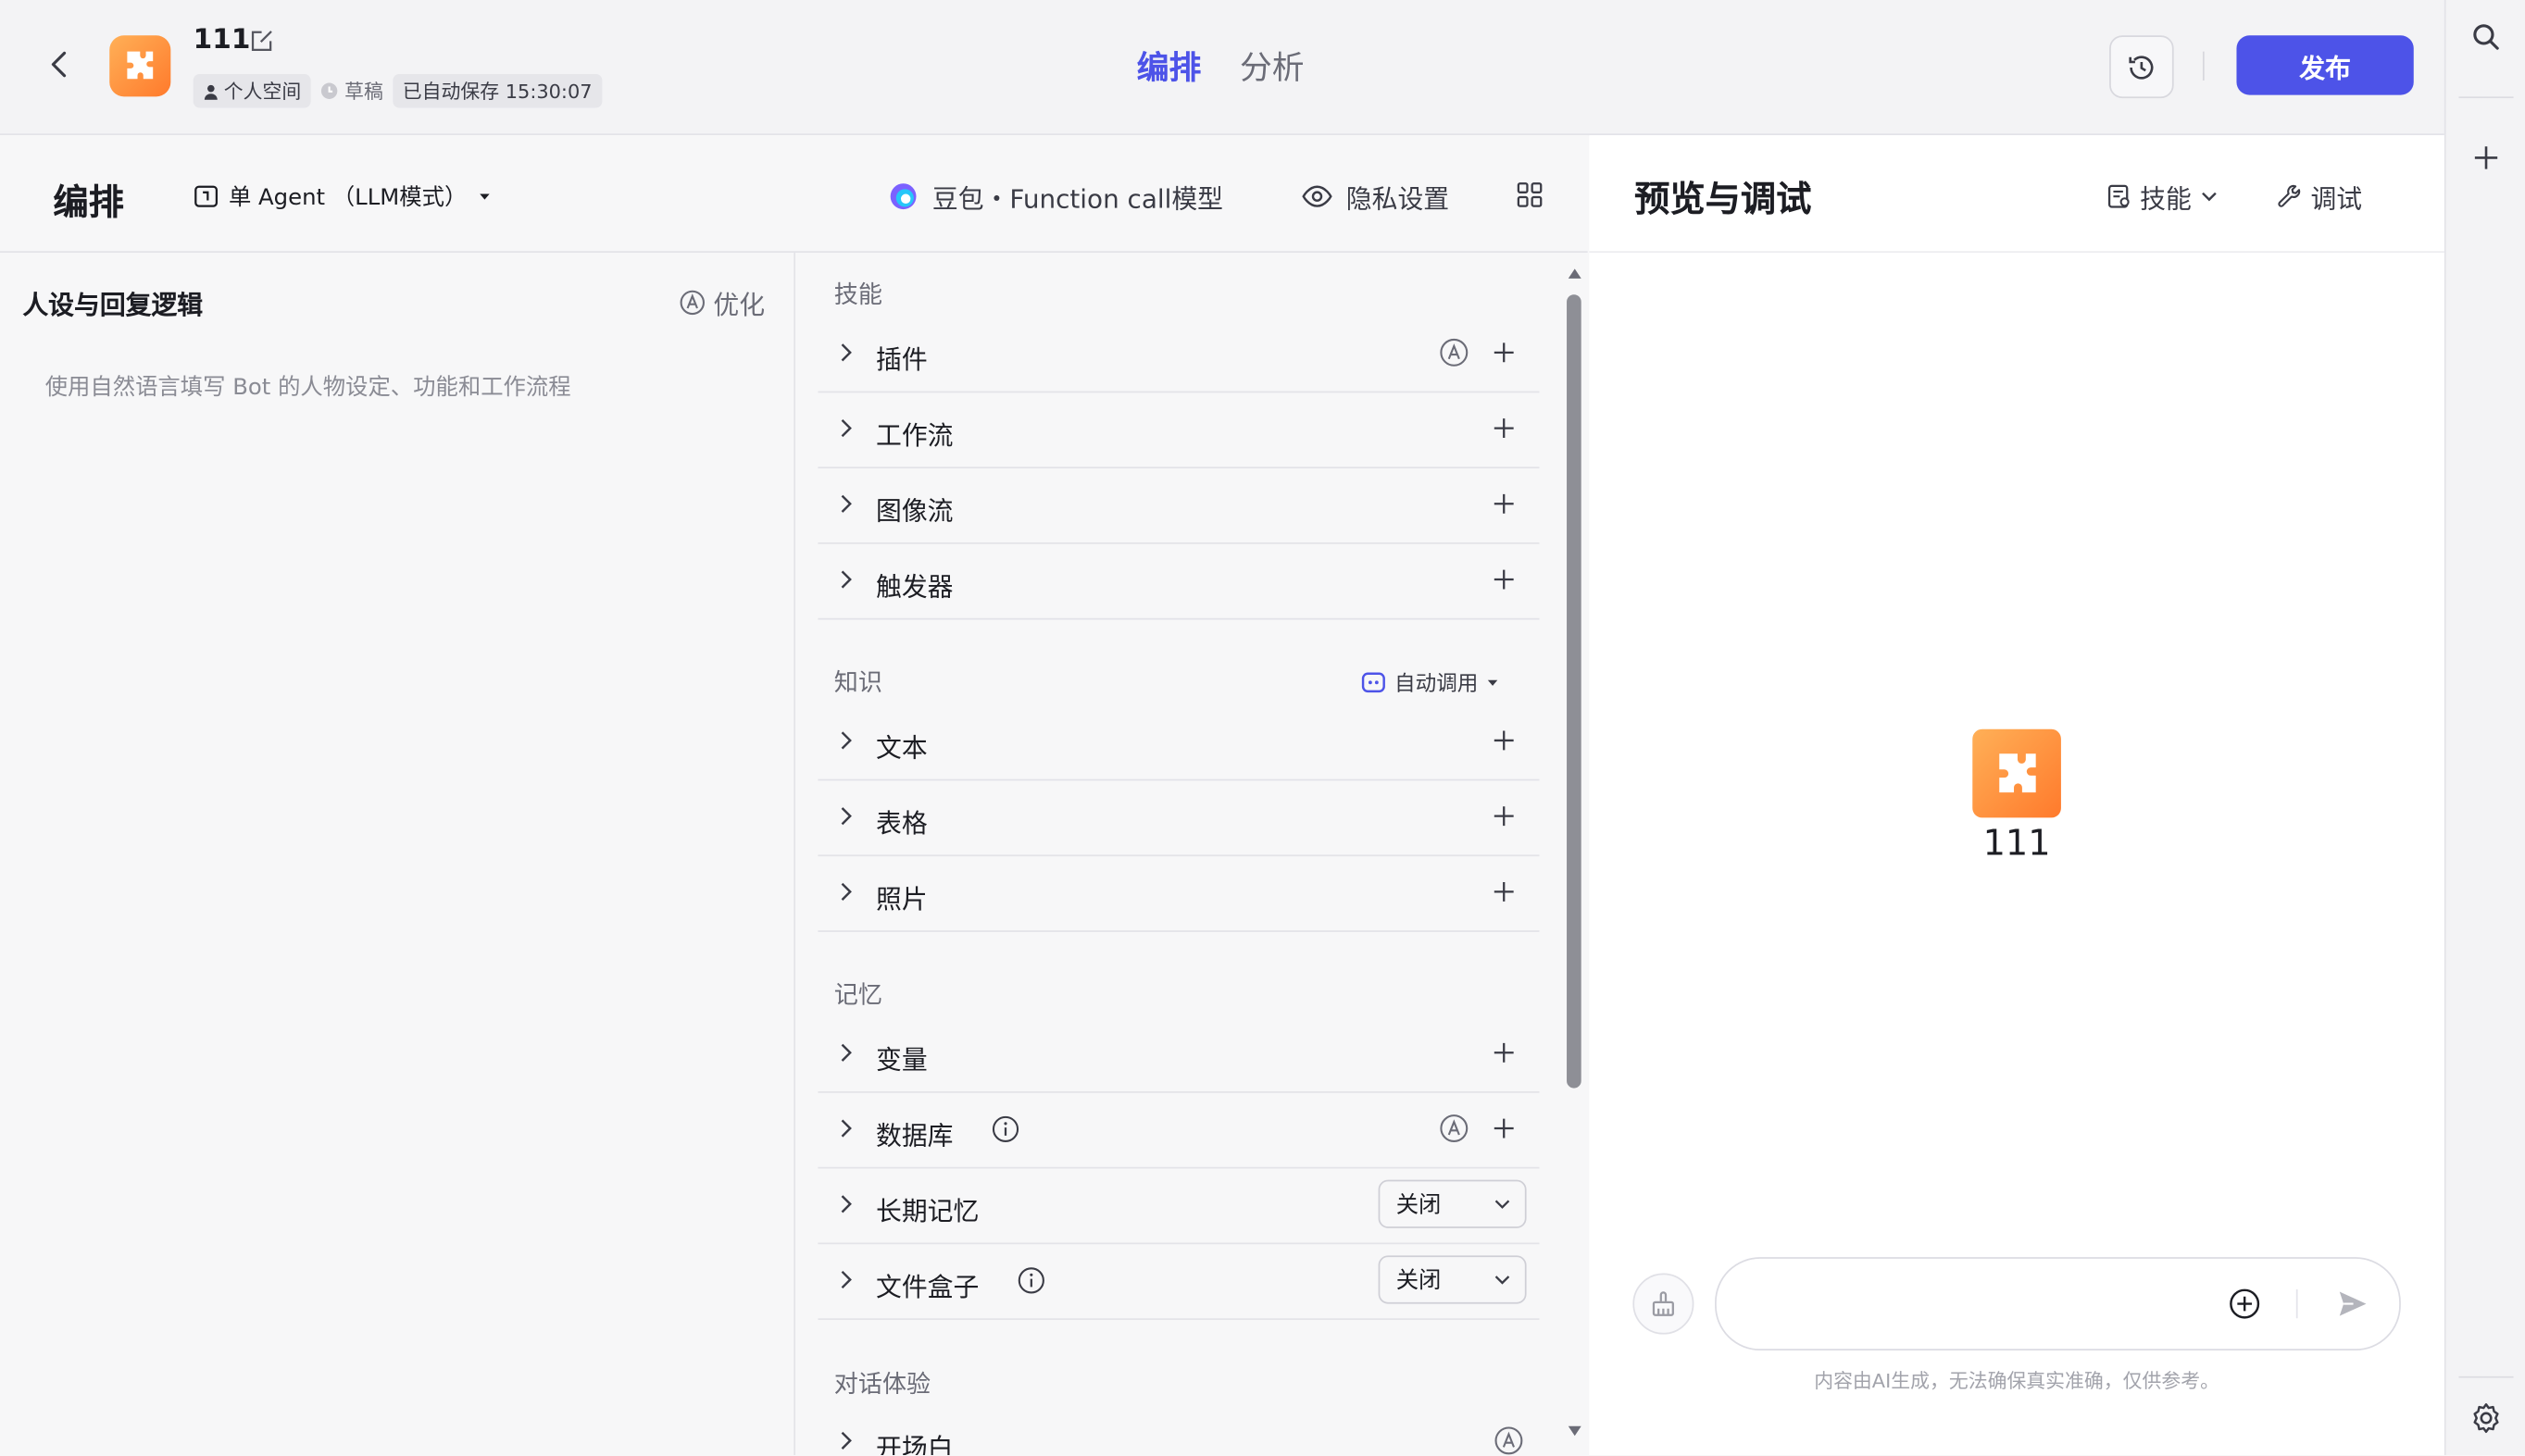 Image resolution: width=2525 pixels, height=1456 pixels. Describe the element at coordinates (723, 302) in the screenshot. I see `optimize-button: 优化` at that location.